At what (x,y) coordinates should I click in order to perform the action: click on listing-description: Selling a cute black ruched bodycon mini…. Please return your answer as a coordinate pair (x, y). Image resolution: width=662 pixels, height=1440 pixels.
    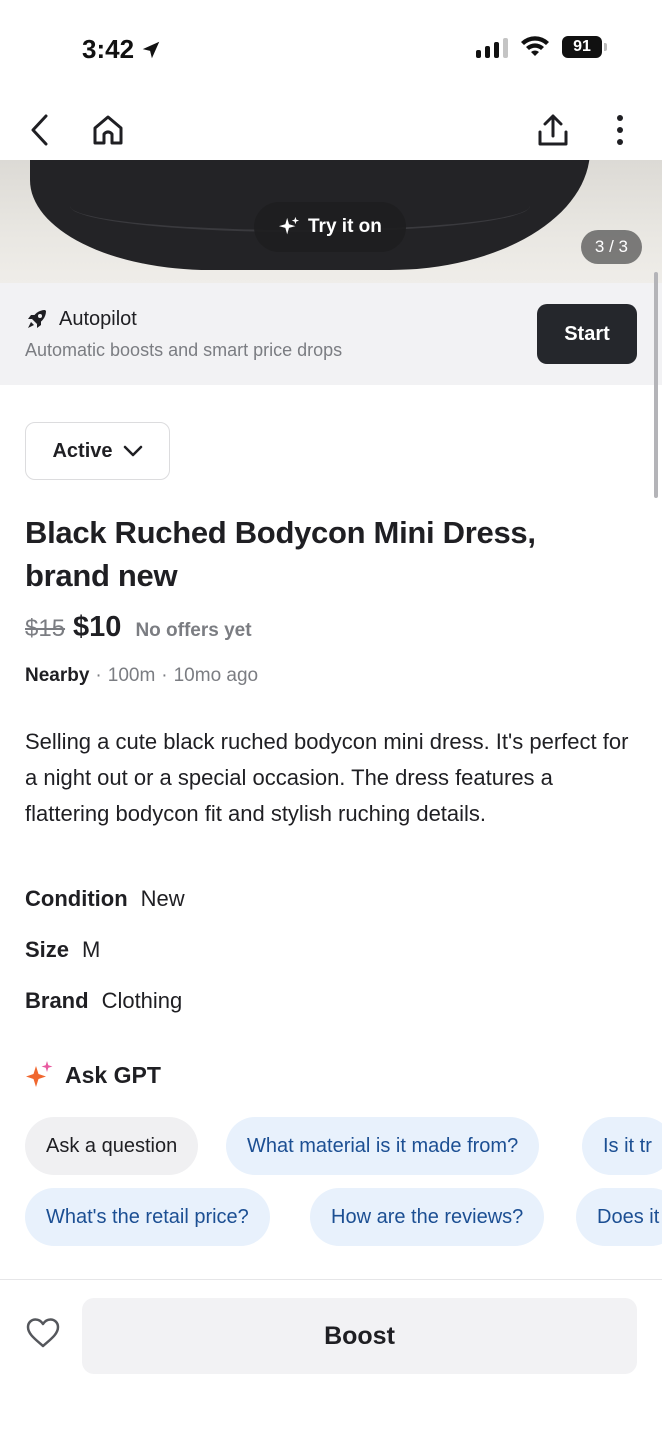
    Looking at the image, I should click on (327, 777).